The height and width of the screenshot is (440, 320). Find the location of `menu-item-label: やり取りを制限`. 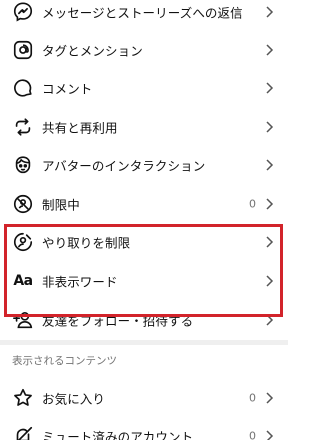

menu-item-label: やり取りを制限 is located at coordinates (86, 243).